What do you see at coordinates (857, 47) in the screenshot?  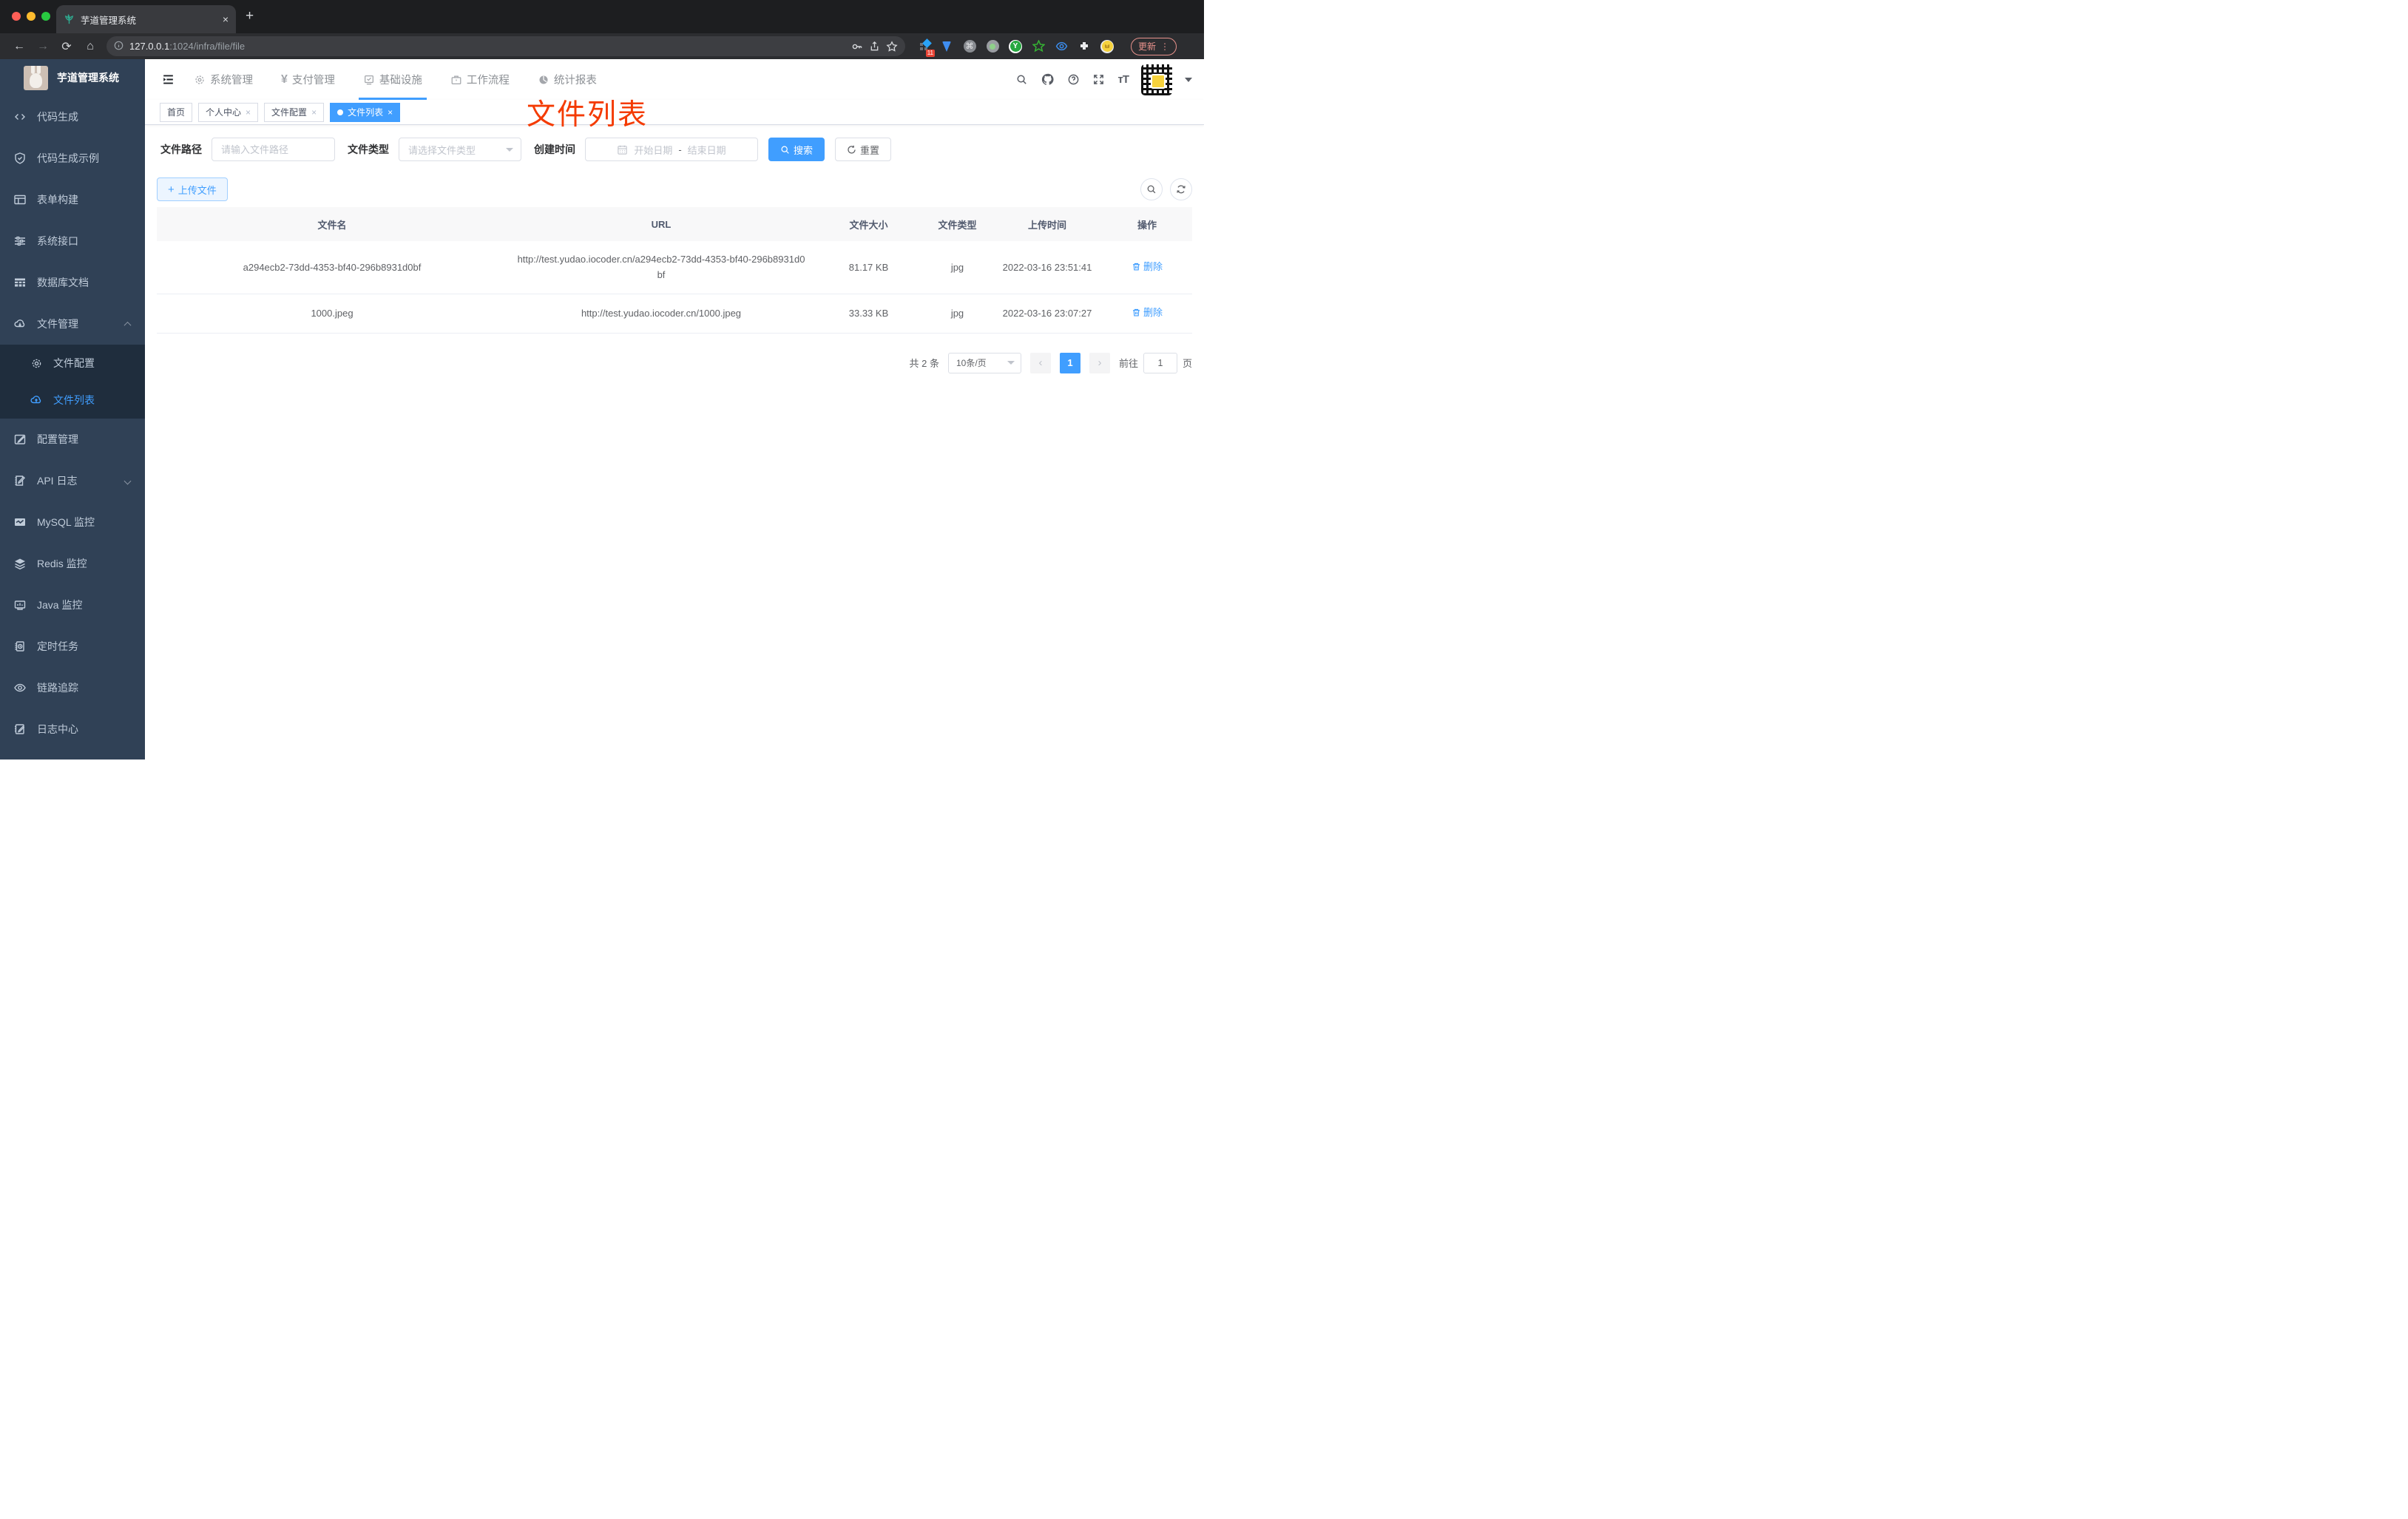 I see `password-key-icon` at bounding box center [857, 47].